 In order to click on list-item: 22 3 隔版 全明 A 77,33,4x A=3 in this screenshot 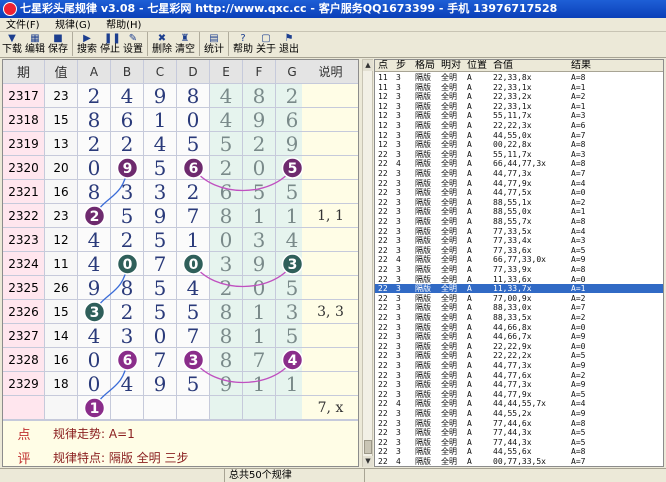, I will do `click(519, 241)`.